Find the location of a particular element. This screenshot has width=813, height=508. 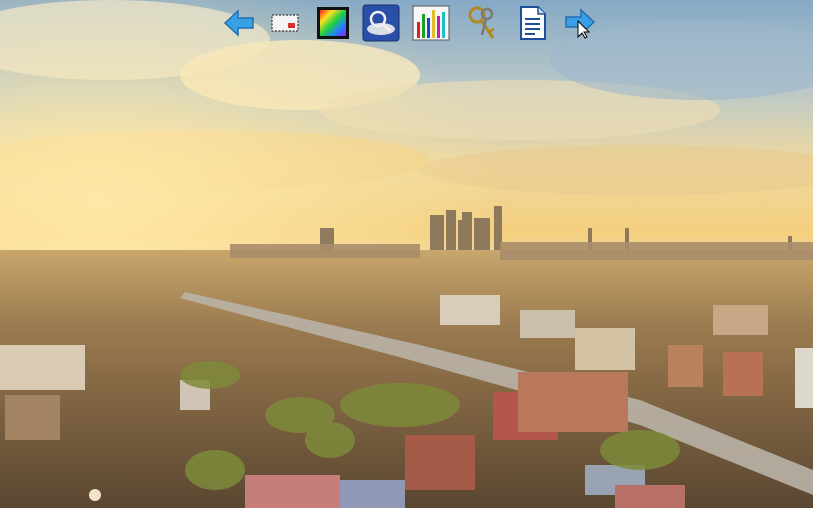

bar-chart-button is located at coordinates (431, 23).